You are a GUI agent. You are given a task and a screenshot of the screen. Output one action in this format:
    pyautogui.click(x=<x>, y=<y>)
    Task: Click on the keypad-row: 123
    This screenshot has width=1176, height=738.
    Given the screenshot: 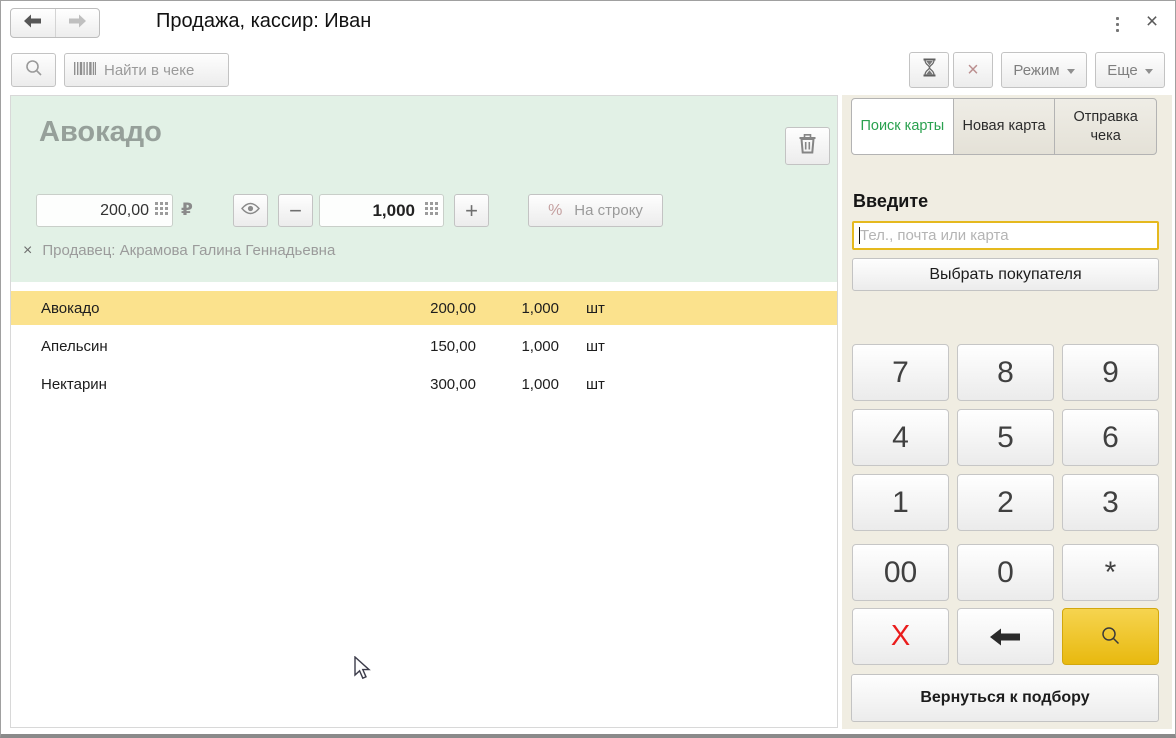 What is the action you would take?
    pyautogui.click(x=1005, y=502)
    